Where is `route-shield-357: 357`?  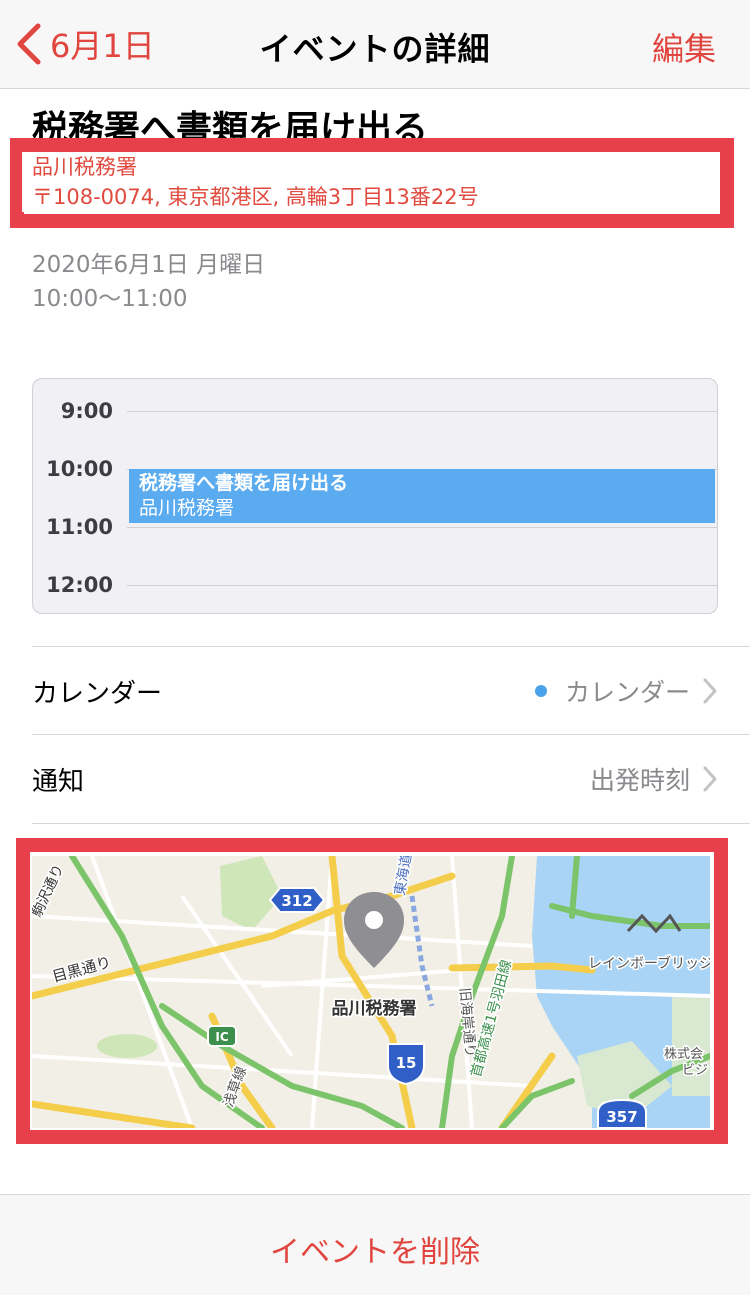
route-shield-357: 357 is located at coordinates (621, 1117).